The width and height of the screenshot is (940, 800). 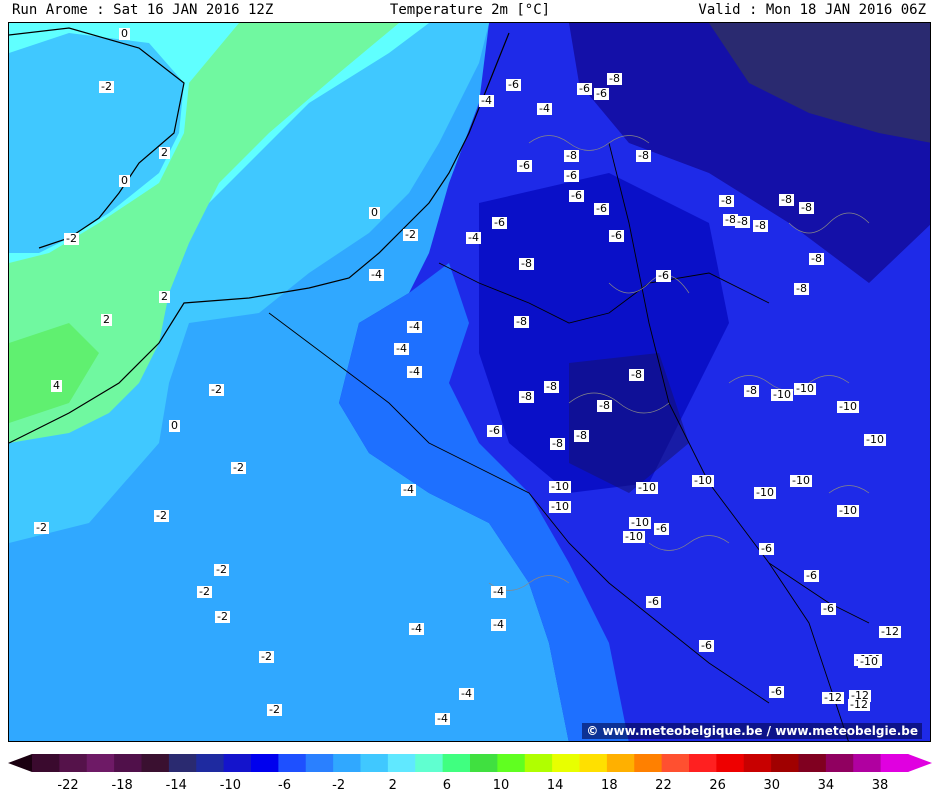 What do you see at coordinates (20, 763) in the screenshot?
I see `colorbar-low-arrow` at bounding box center [20, 763].